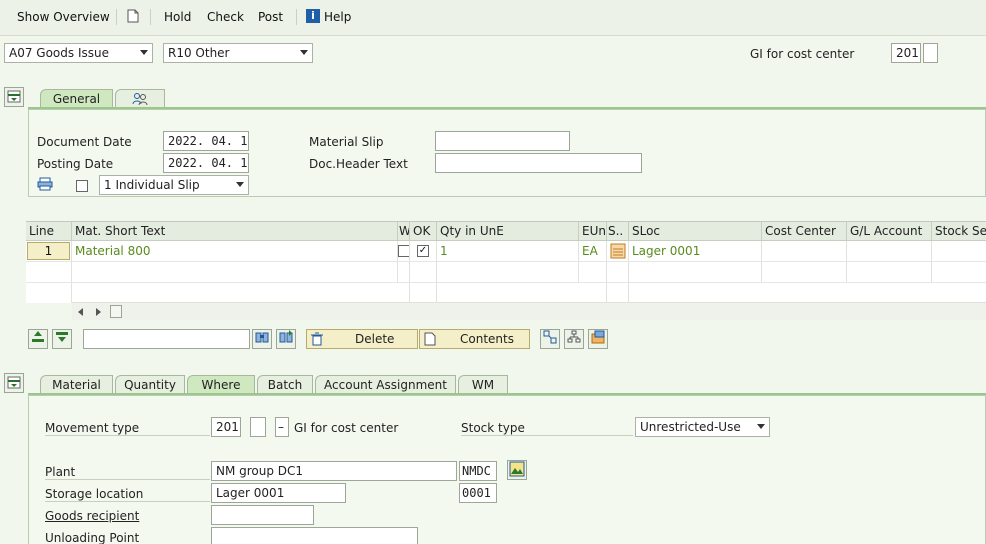 Image resolution: width=986 pixels, height=544 pixels. What do you see at coordinates (593, 251) in the screenshot?
I see `row-eun: EA` at bounding box center [593, 251].